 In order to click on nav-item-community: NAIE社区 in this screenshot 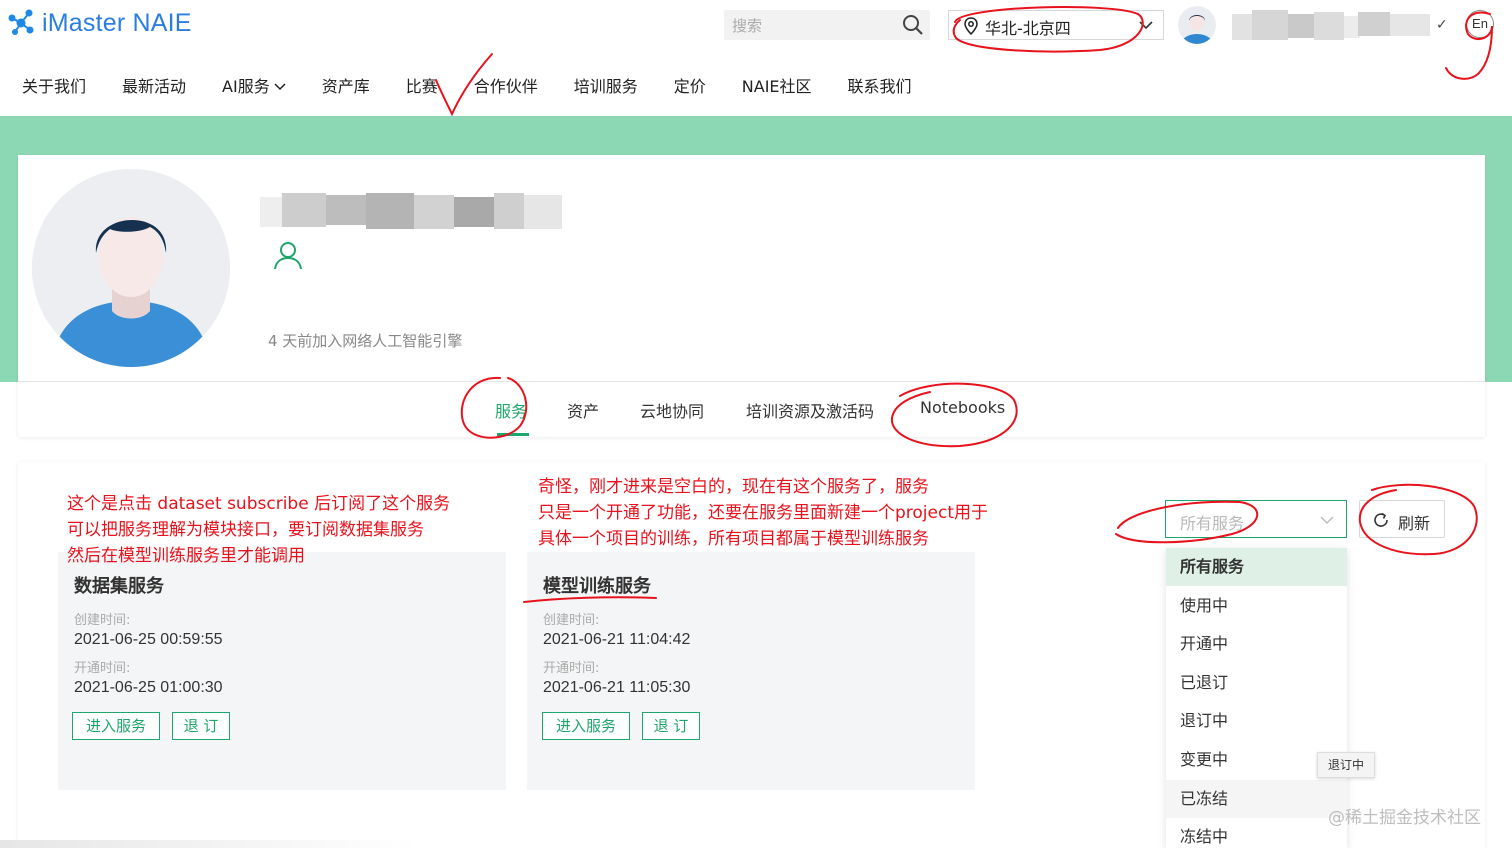, I will do `click(777, 87)`.